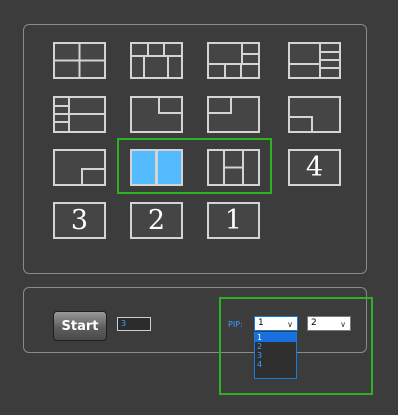 This screenshot has height=415, width=398. I want to click on layout-one-channel-tile: 1, so click(233, 220).